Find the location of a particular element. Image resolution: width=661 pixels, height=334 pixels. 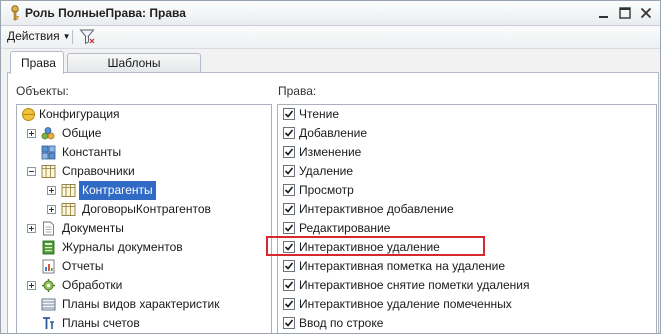

tree-item-label: Журналы документов is located at coordinates (122, 247).